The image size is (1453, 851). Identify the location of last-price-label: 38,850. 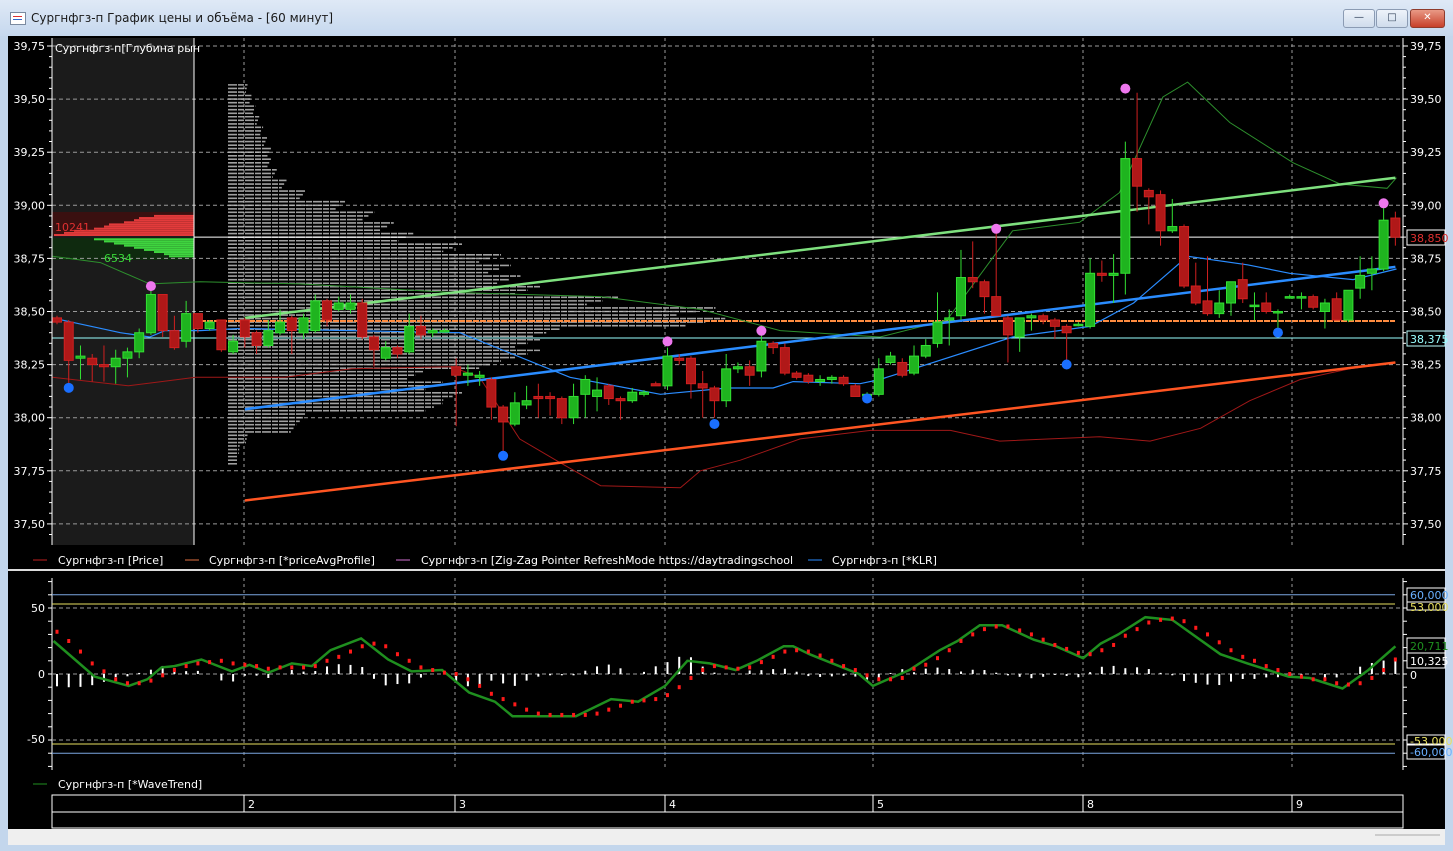
(1429, 238).